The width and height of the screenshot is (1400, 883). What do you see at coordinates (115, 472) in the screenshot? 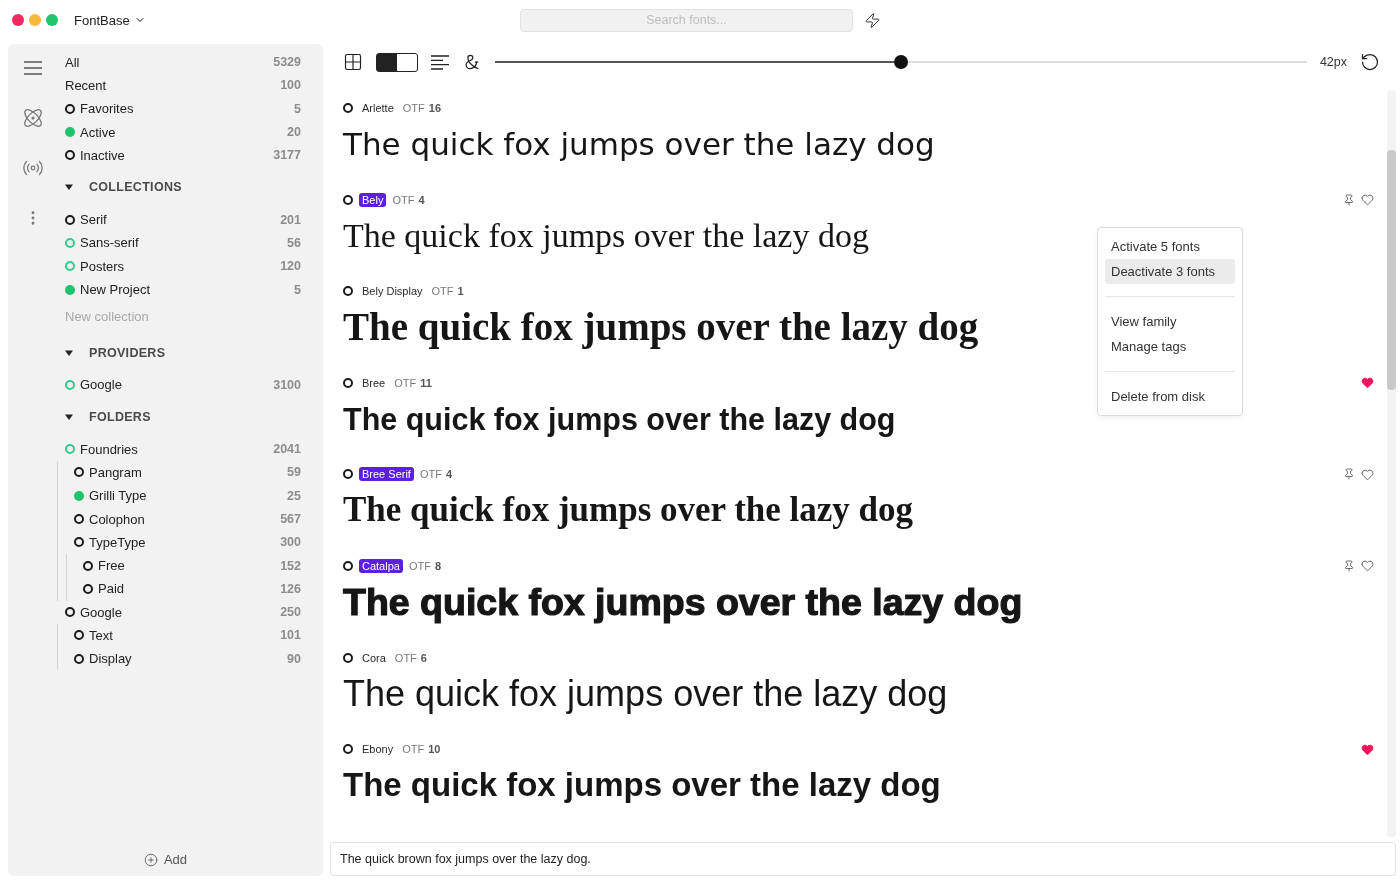
I see `sidebar-item: Pangram` at bounding box center [115, 472].